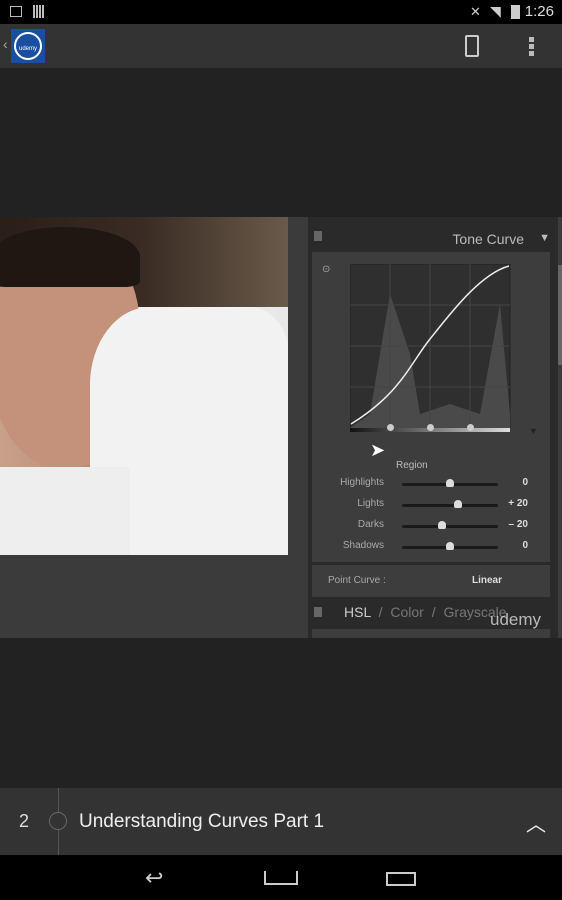  Describe the element at coordinates (531, 46) in the screenshot. I see `overflow-menu-icon` at that location.